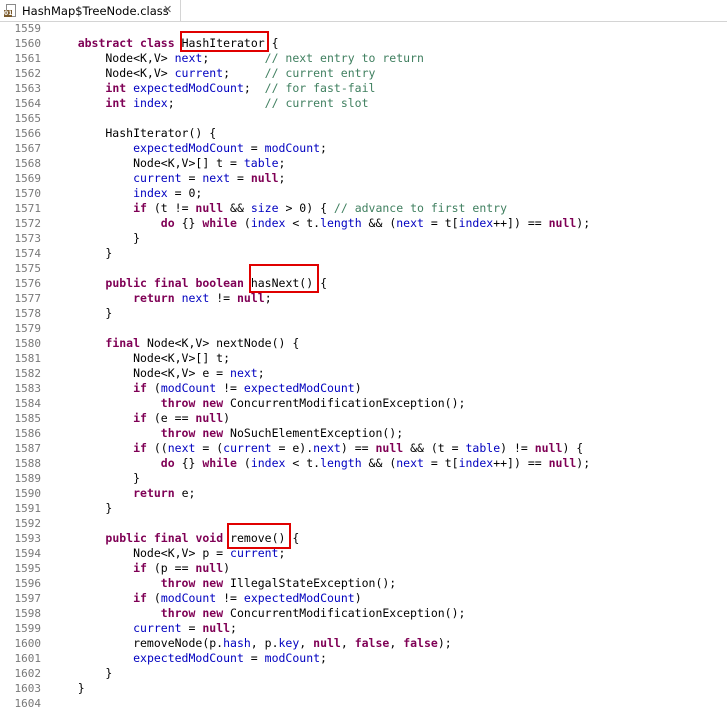 The width and height of the screenshot is (727, 711). Describe the element at coordinates (261, 538) in the screenshot. I see `code-token: remove() {` at that location.